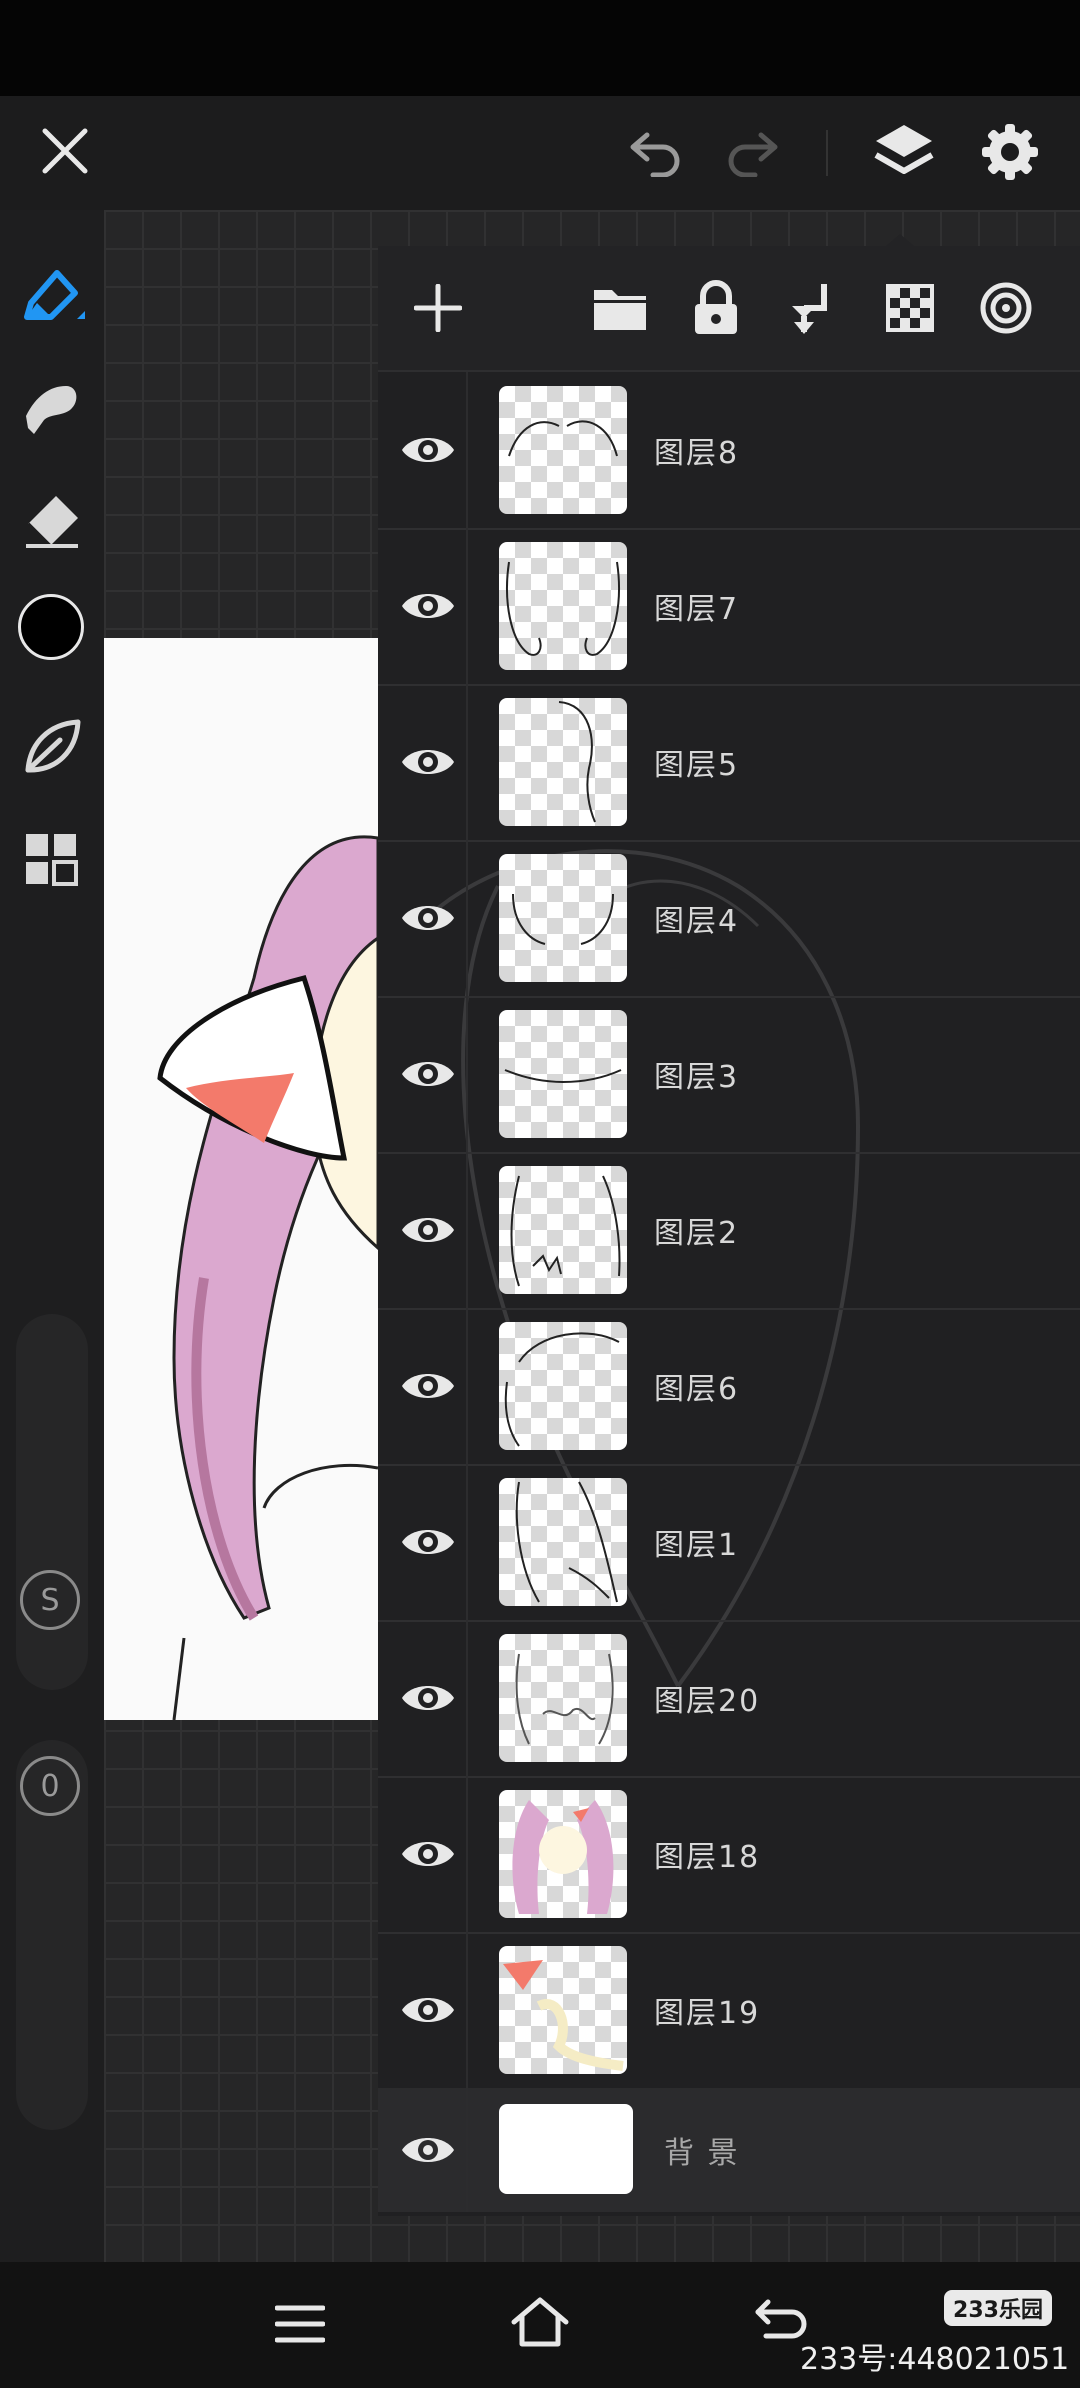  I want to click on layer-row: 图层1, so click(729, 1543).